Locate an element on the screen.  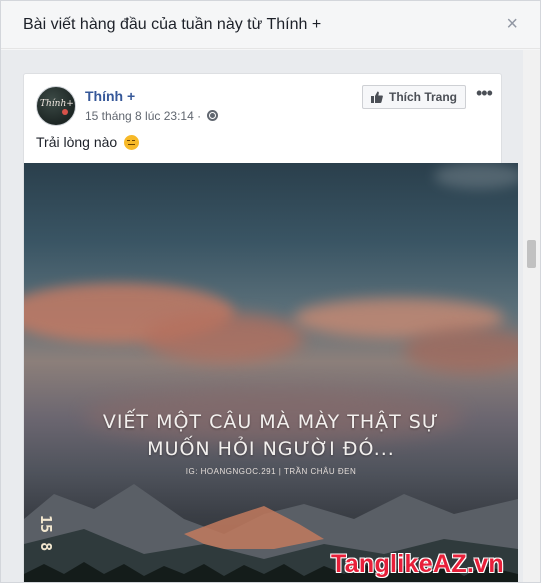
close-button: × is located at coordinates (512, 24).